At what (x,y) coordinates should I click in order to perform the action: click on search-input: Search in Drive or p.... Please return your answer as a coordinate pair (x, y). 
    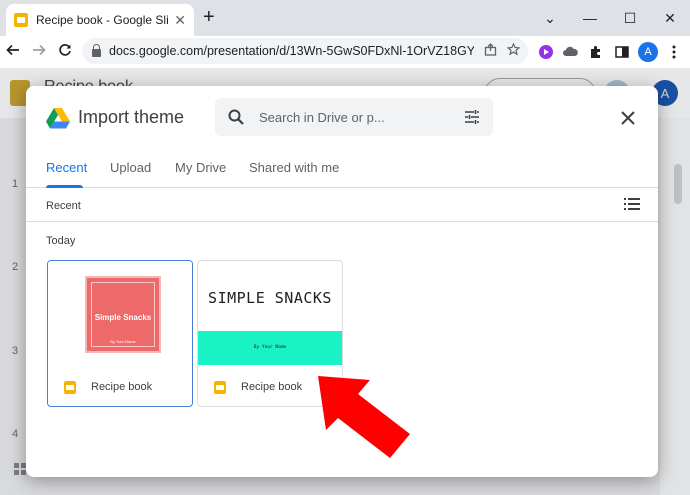
    Looking at the image, I should click on (361, 117).